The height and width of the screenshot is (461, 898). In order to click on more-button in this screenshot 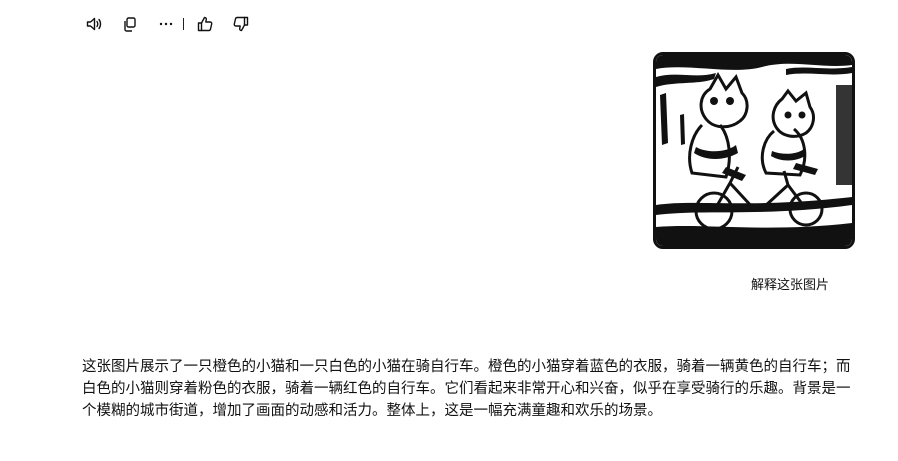, I will do `click(166, 24)`.